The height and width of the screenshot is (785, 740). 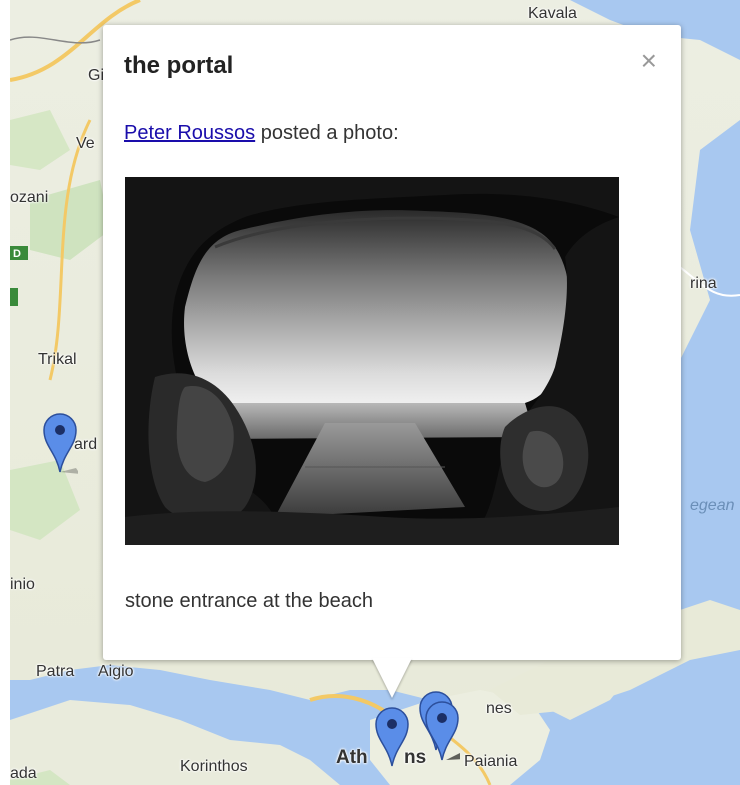 What do you see at coordinates (214, 766) in the screenshot?
I see `place-korinthos: Korinthos` at bounding box center [214, 766].